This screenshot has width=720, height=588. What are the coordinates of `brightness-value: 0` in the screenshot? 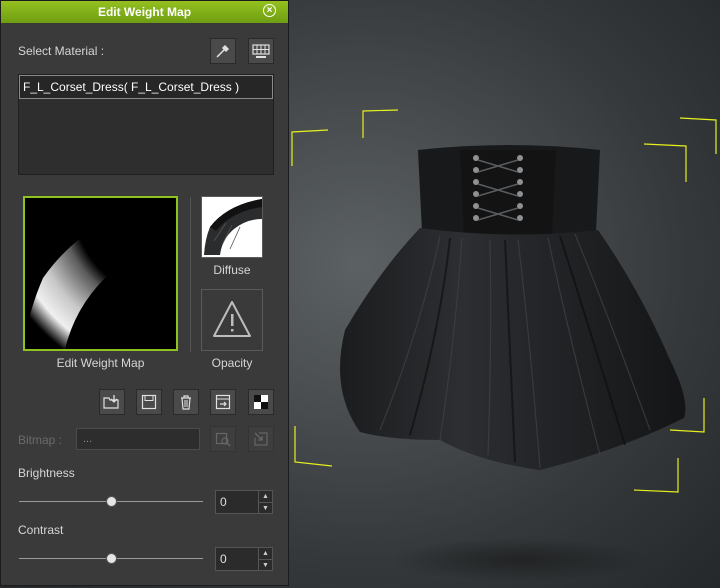 It's located at (223, 502).